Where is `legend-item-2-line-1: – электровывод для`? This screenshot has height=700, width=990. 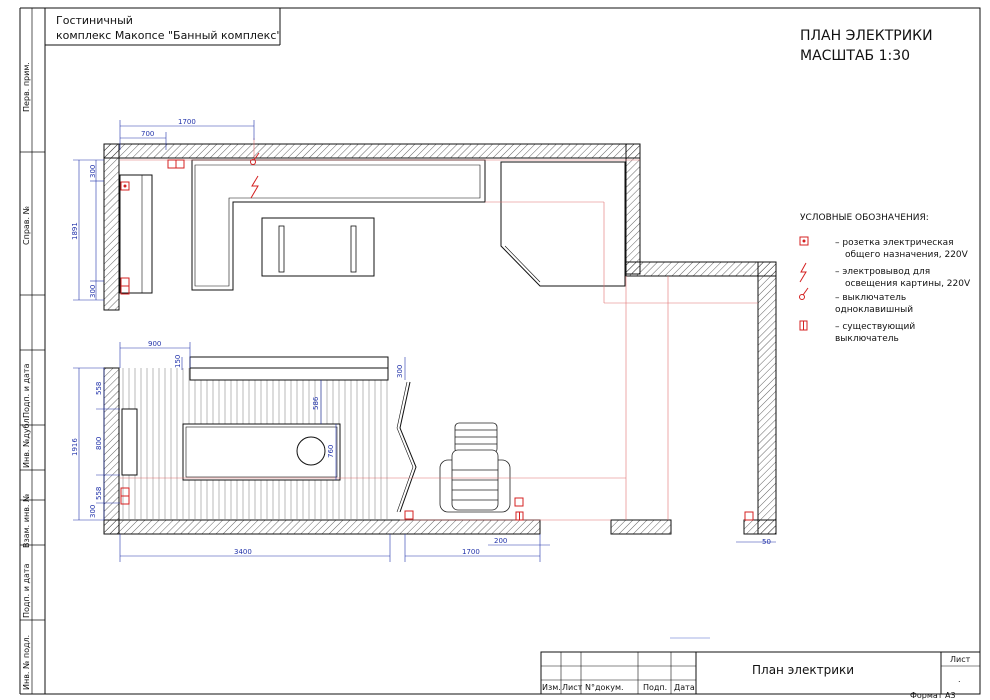 legend-item-2-line-1: – электровывод для is located at coordinates (882, 272).